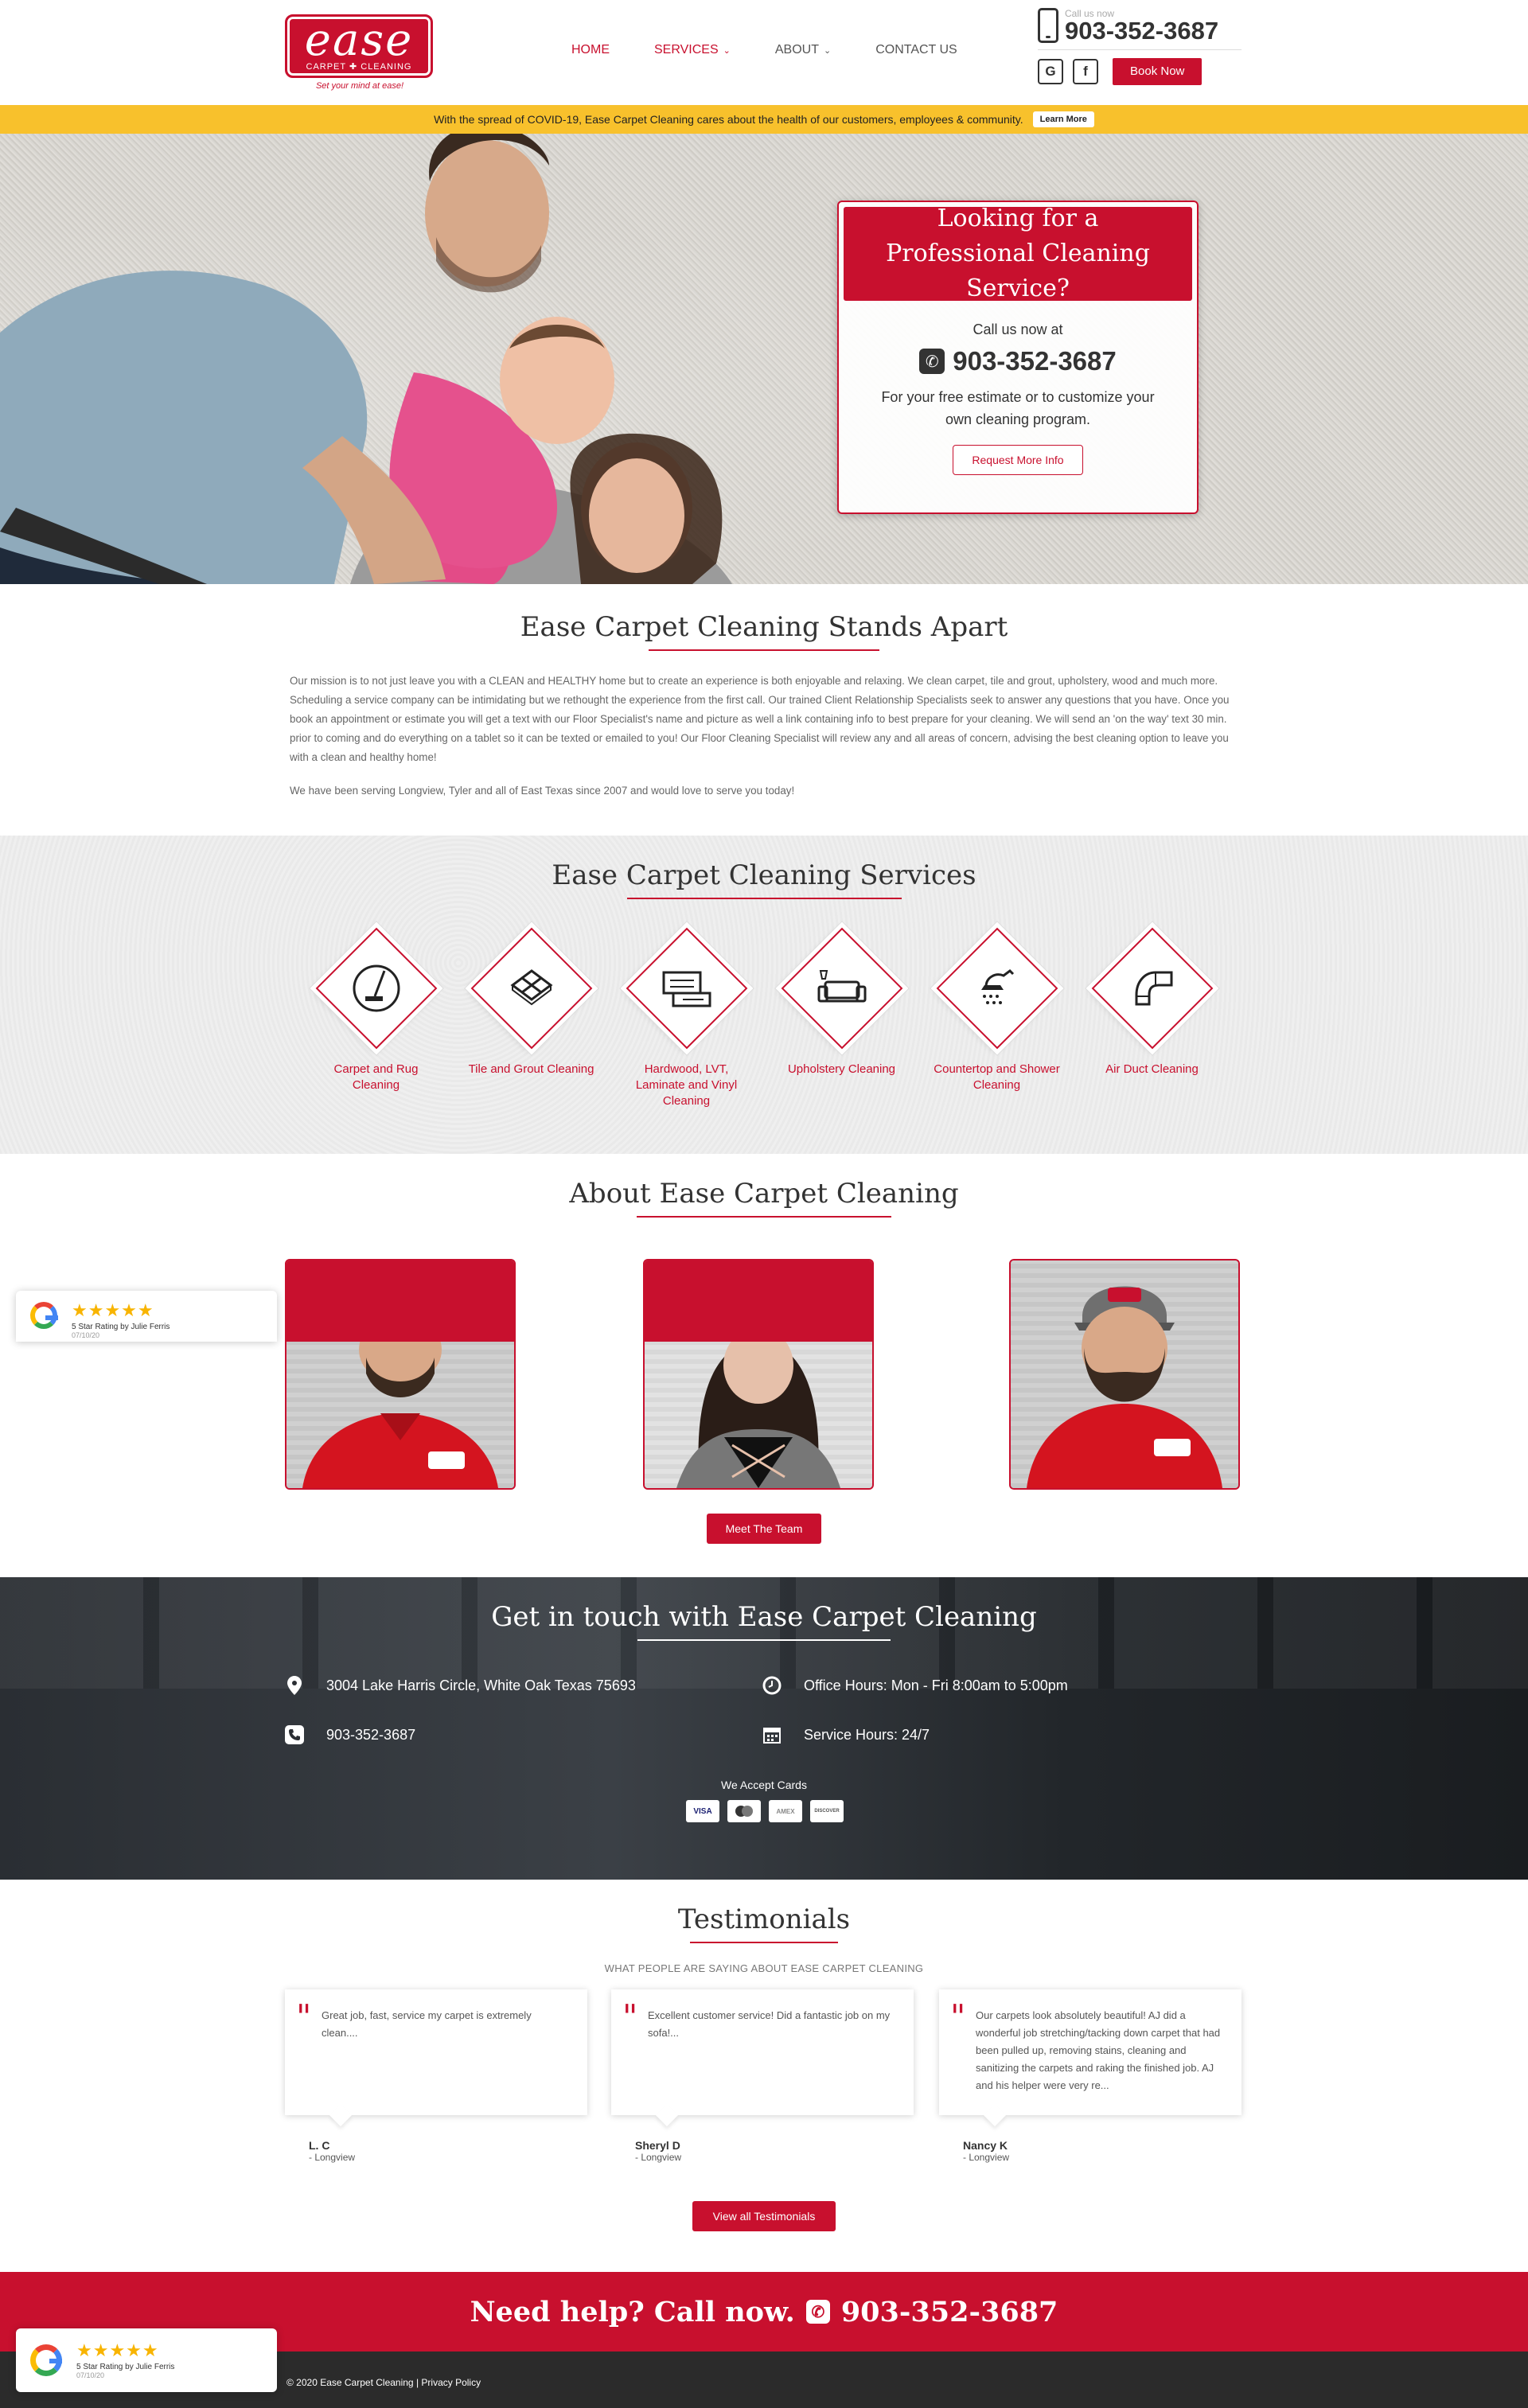 The image size is (1528, 2408). What do you see at coordinates (803, 50) in the screenshot?
I see `nav-about: ABOUT ⌄` at bounding box center [803, 50].